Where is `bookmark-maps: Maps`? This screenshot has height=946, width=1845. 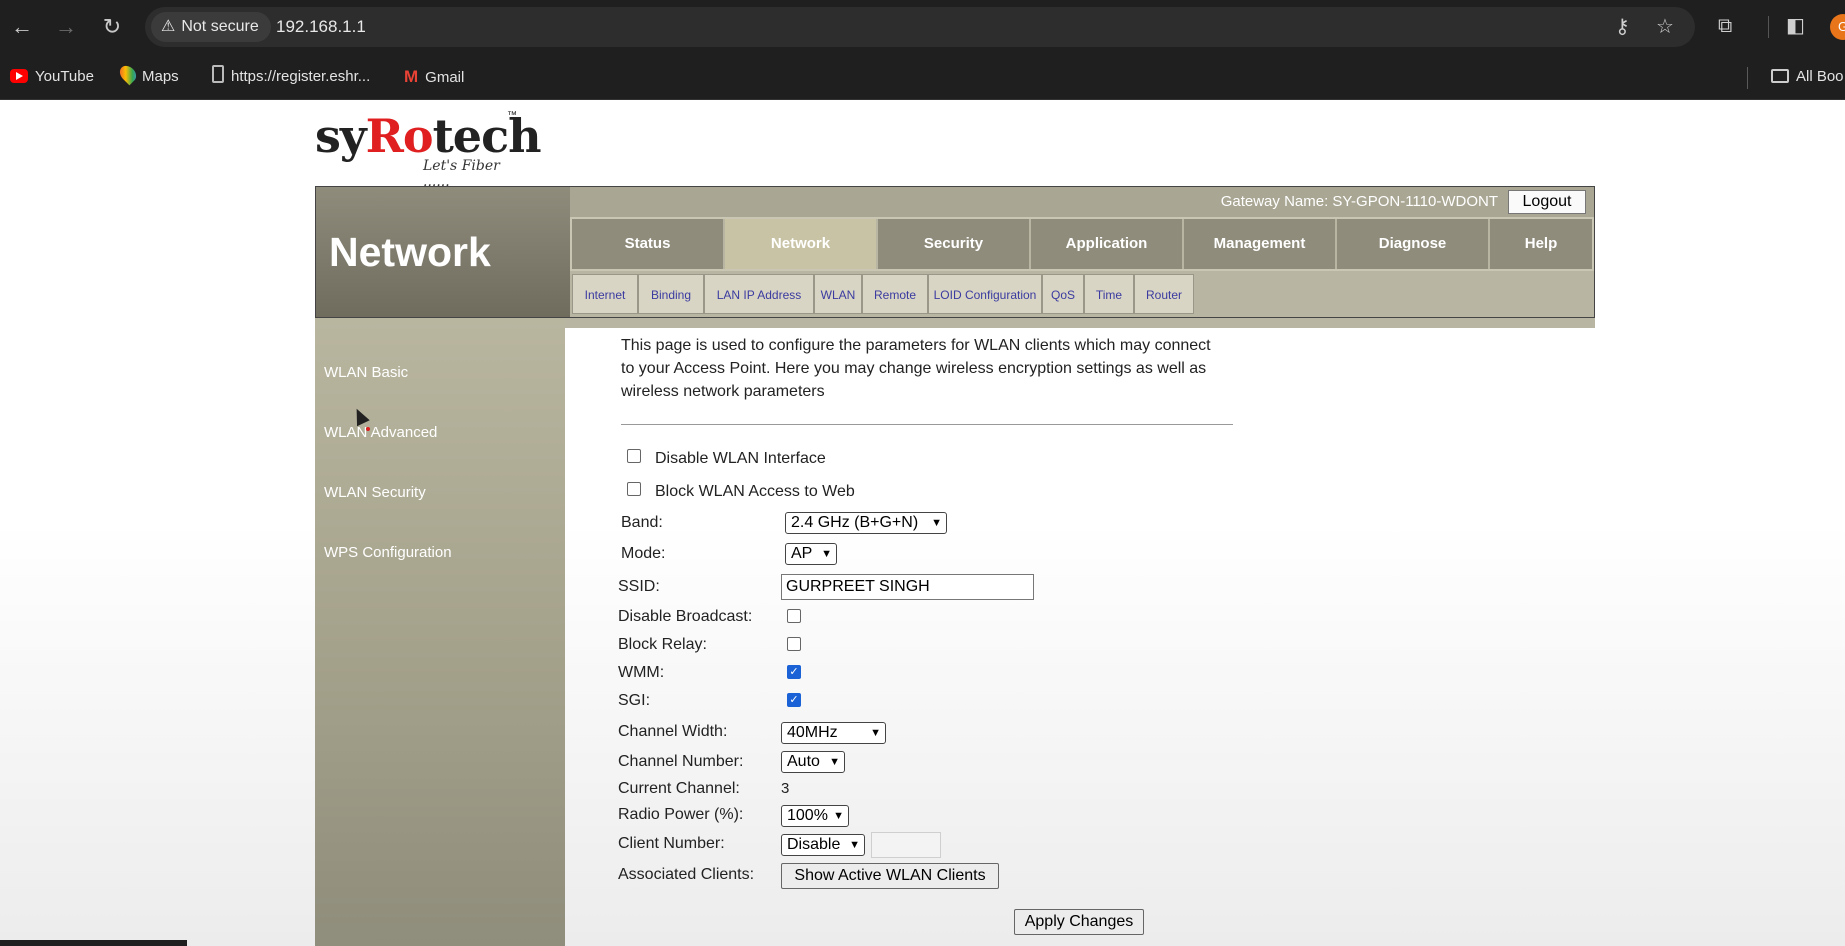
bookmark-maps: Maps is located at coordinates (147, 77).